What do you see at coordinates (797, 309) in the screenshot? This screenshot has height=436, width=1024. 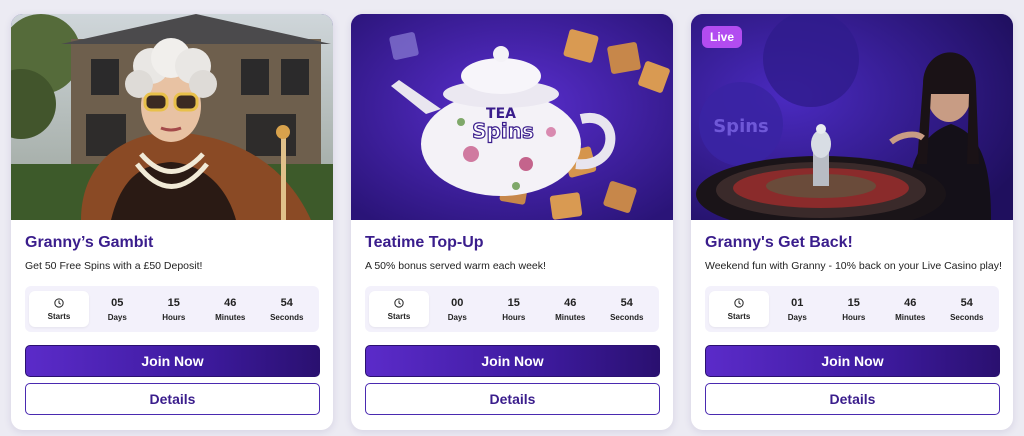 I see `timer-days: 01 Days` at bounding box center [797, 309].